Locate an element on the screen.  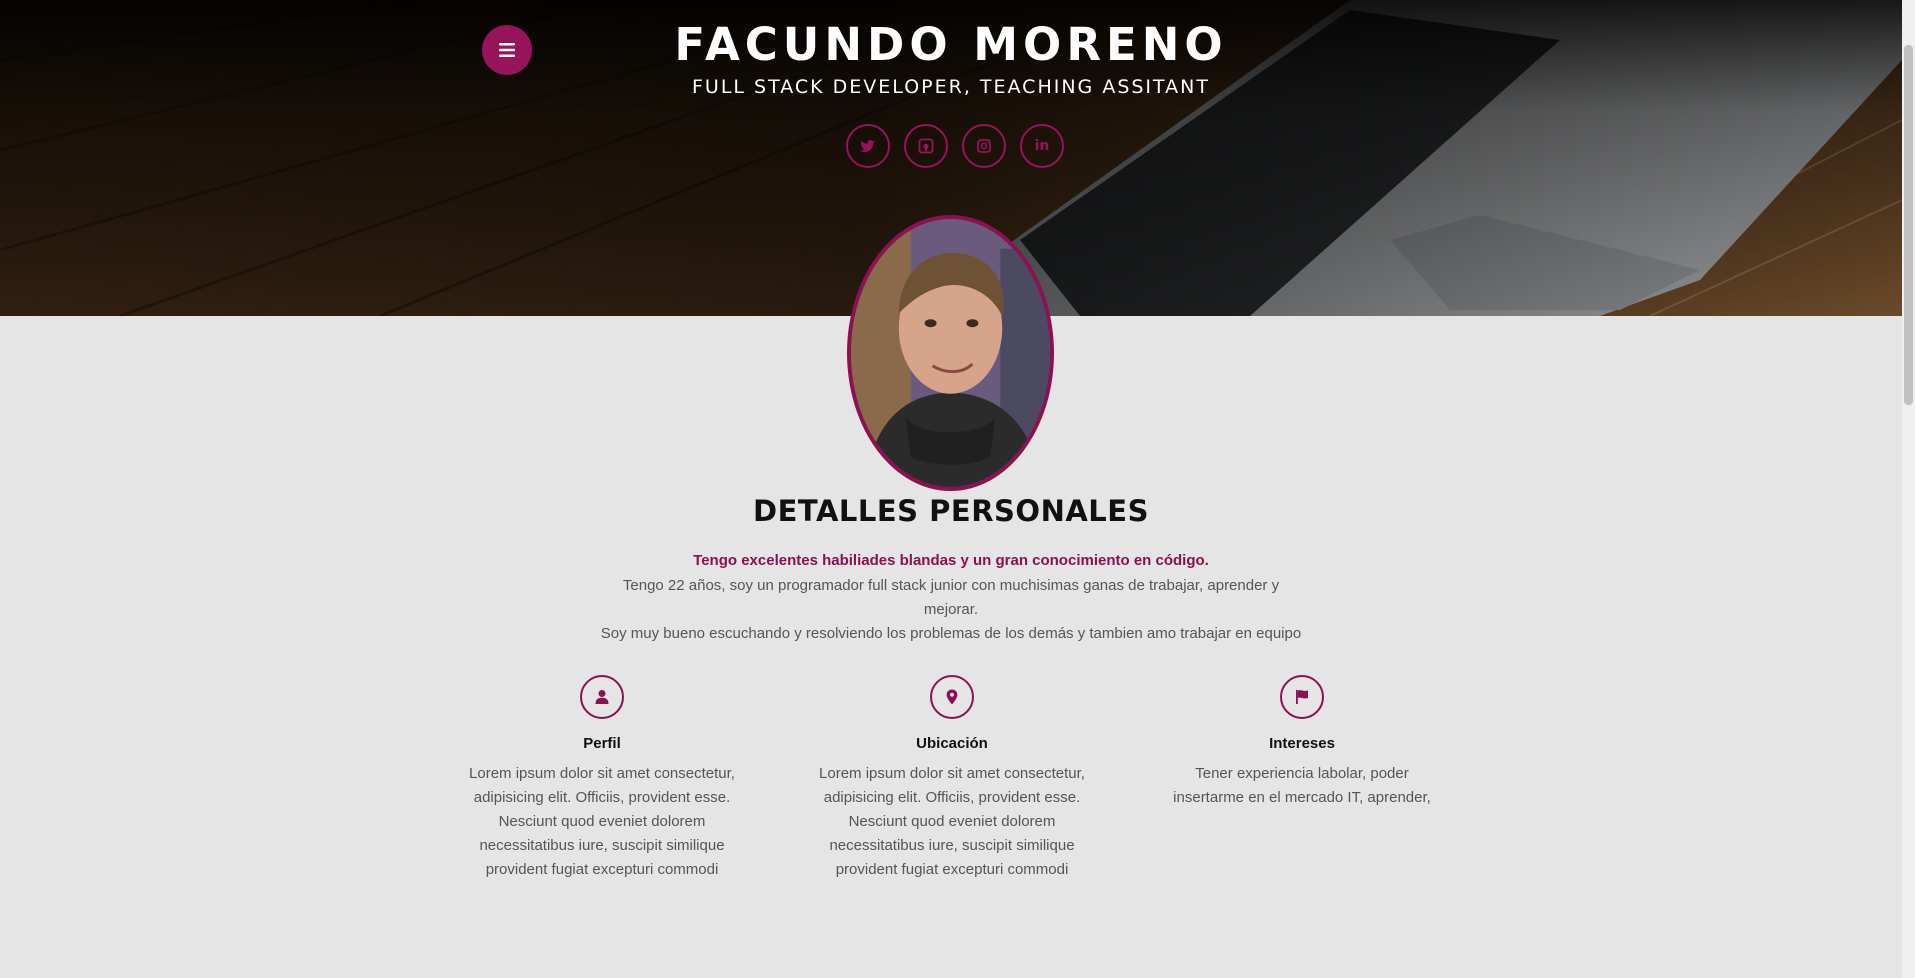
linkedin-link: in is located at coordinates (1042, 146).